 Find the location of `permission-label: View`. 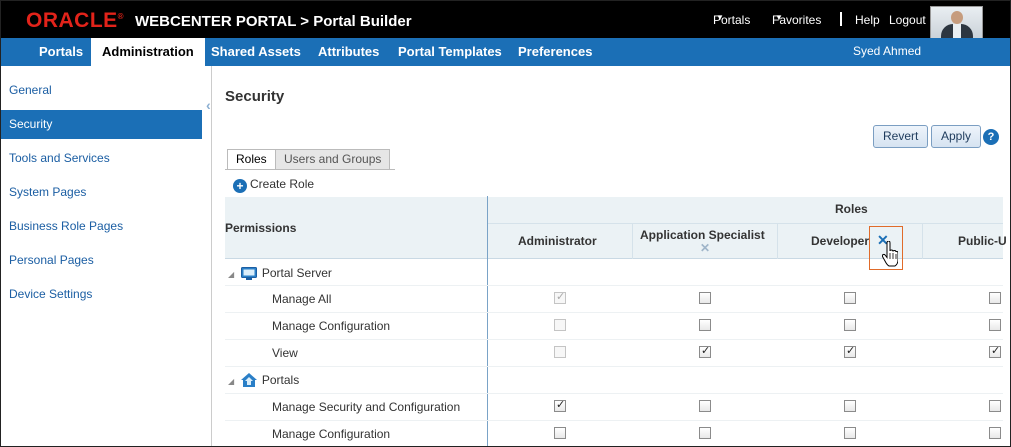

permission-label: View is located at coordinates (285, 353).